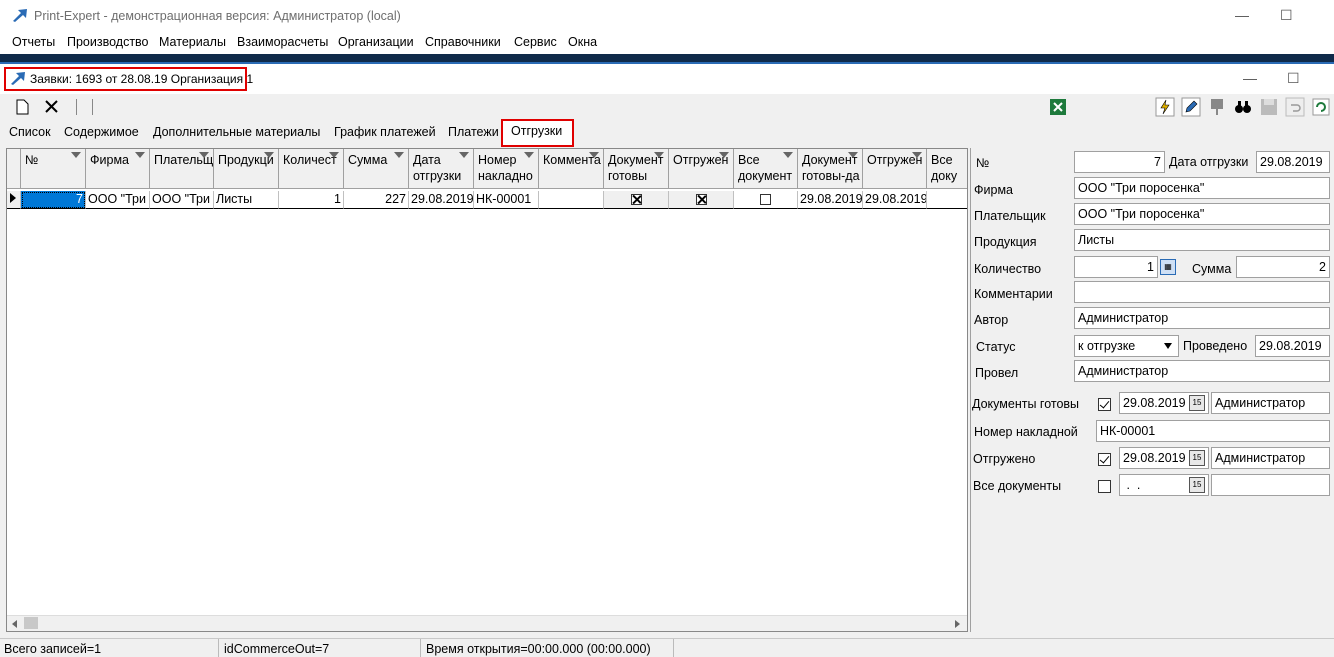 The height and width of the screenshot is (657, 1334). I want to click on column-header-invoice: Номер накладно, so click(506, 169).